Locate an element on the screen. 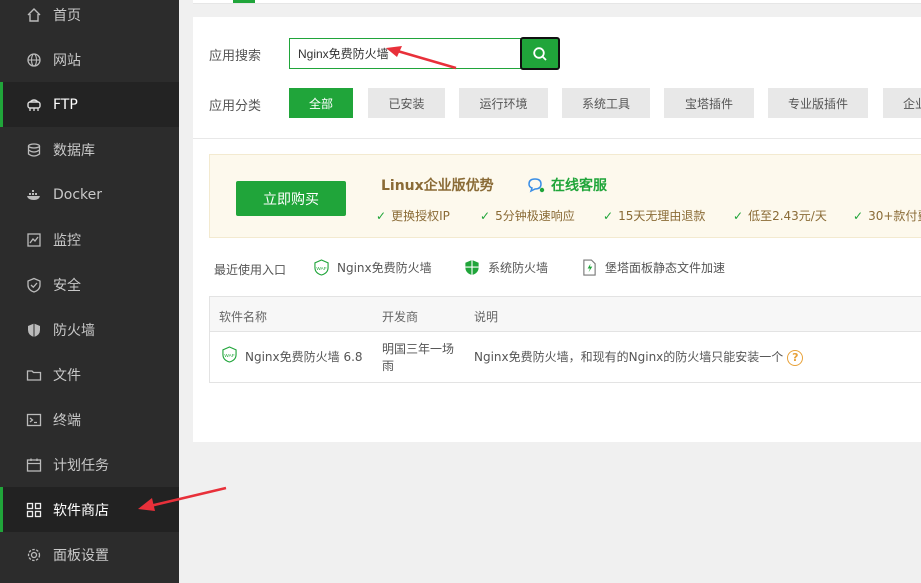 The height and width of the screenshot is (583, 921). recent-entry-system-firewall: 系统防火墙 is located at coordinates (506, 267).